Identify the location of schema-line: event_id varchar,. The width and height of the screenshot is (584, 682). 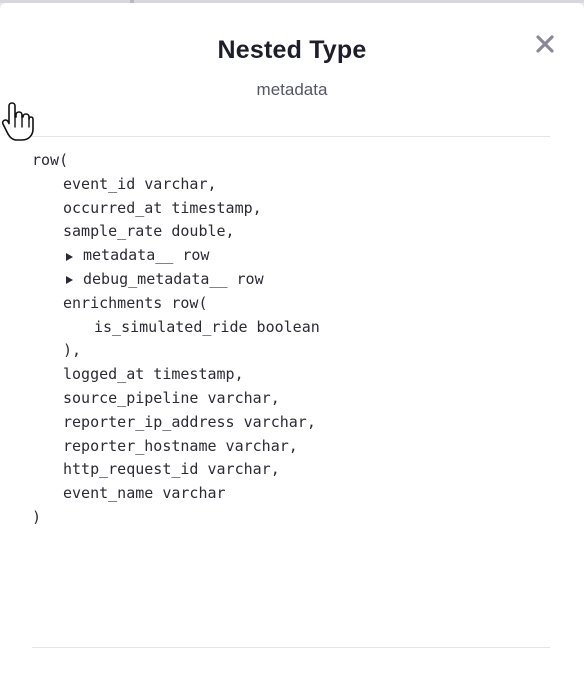
(140, 183).